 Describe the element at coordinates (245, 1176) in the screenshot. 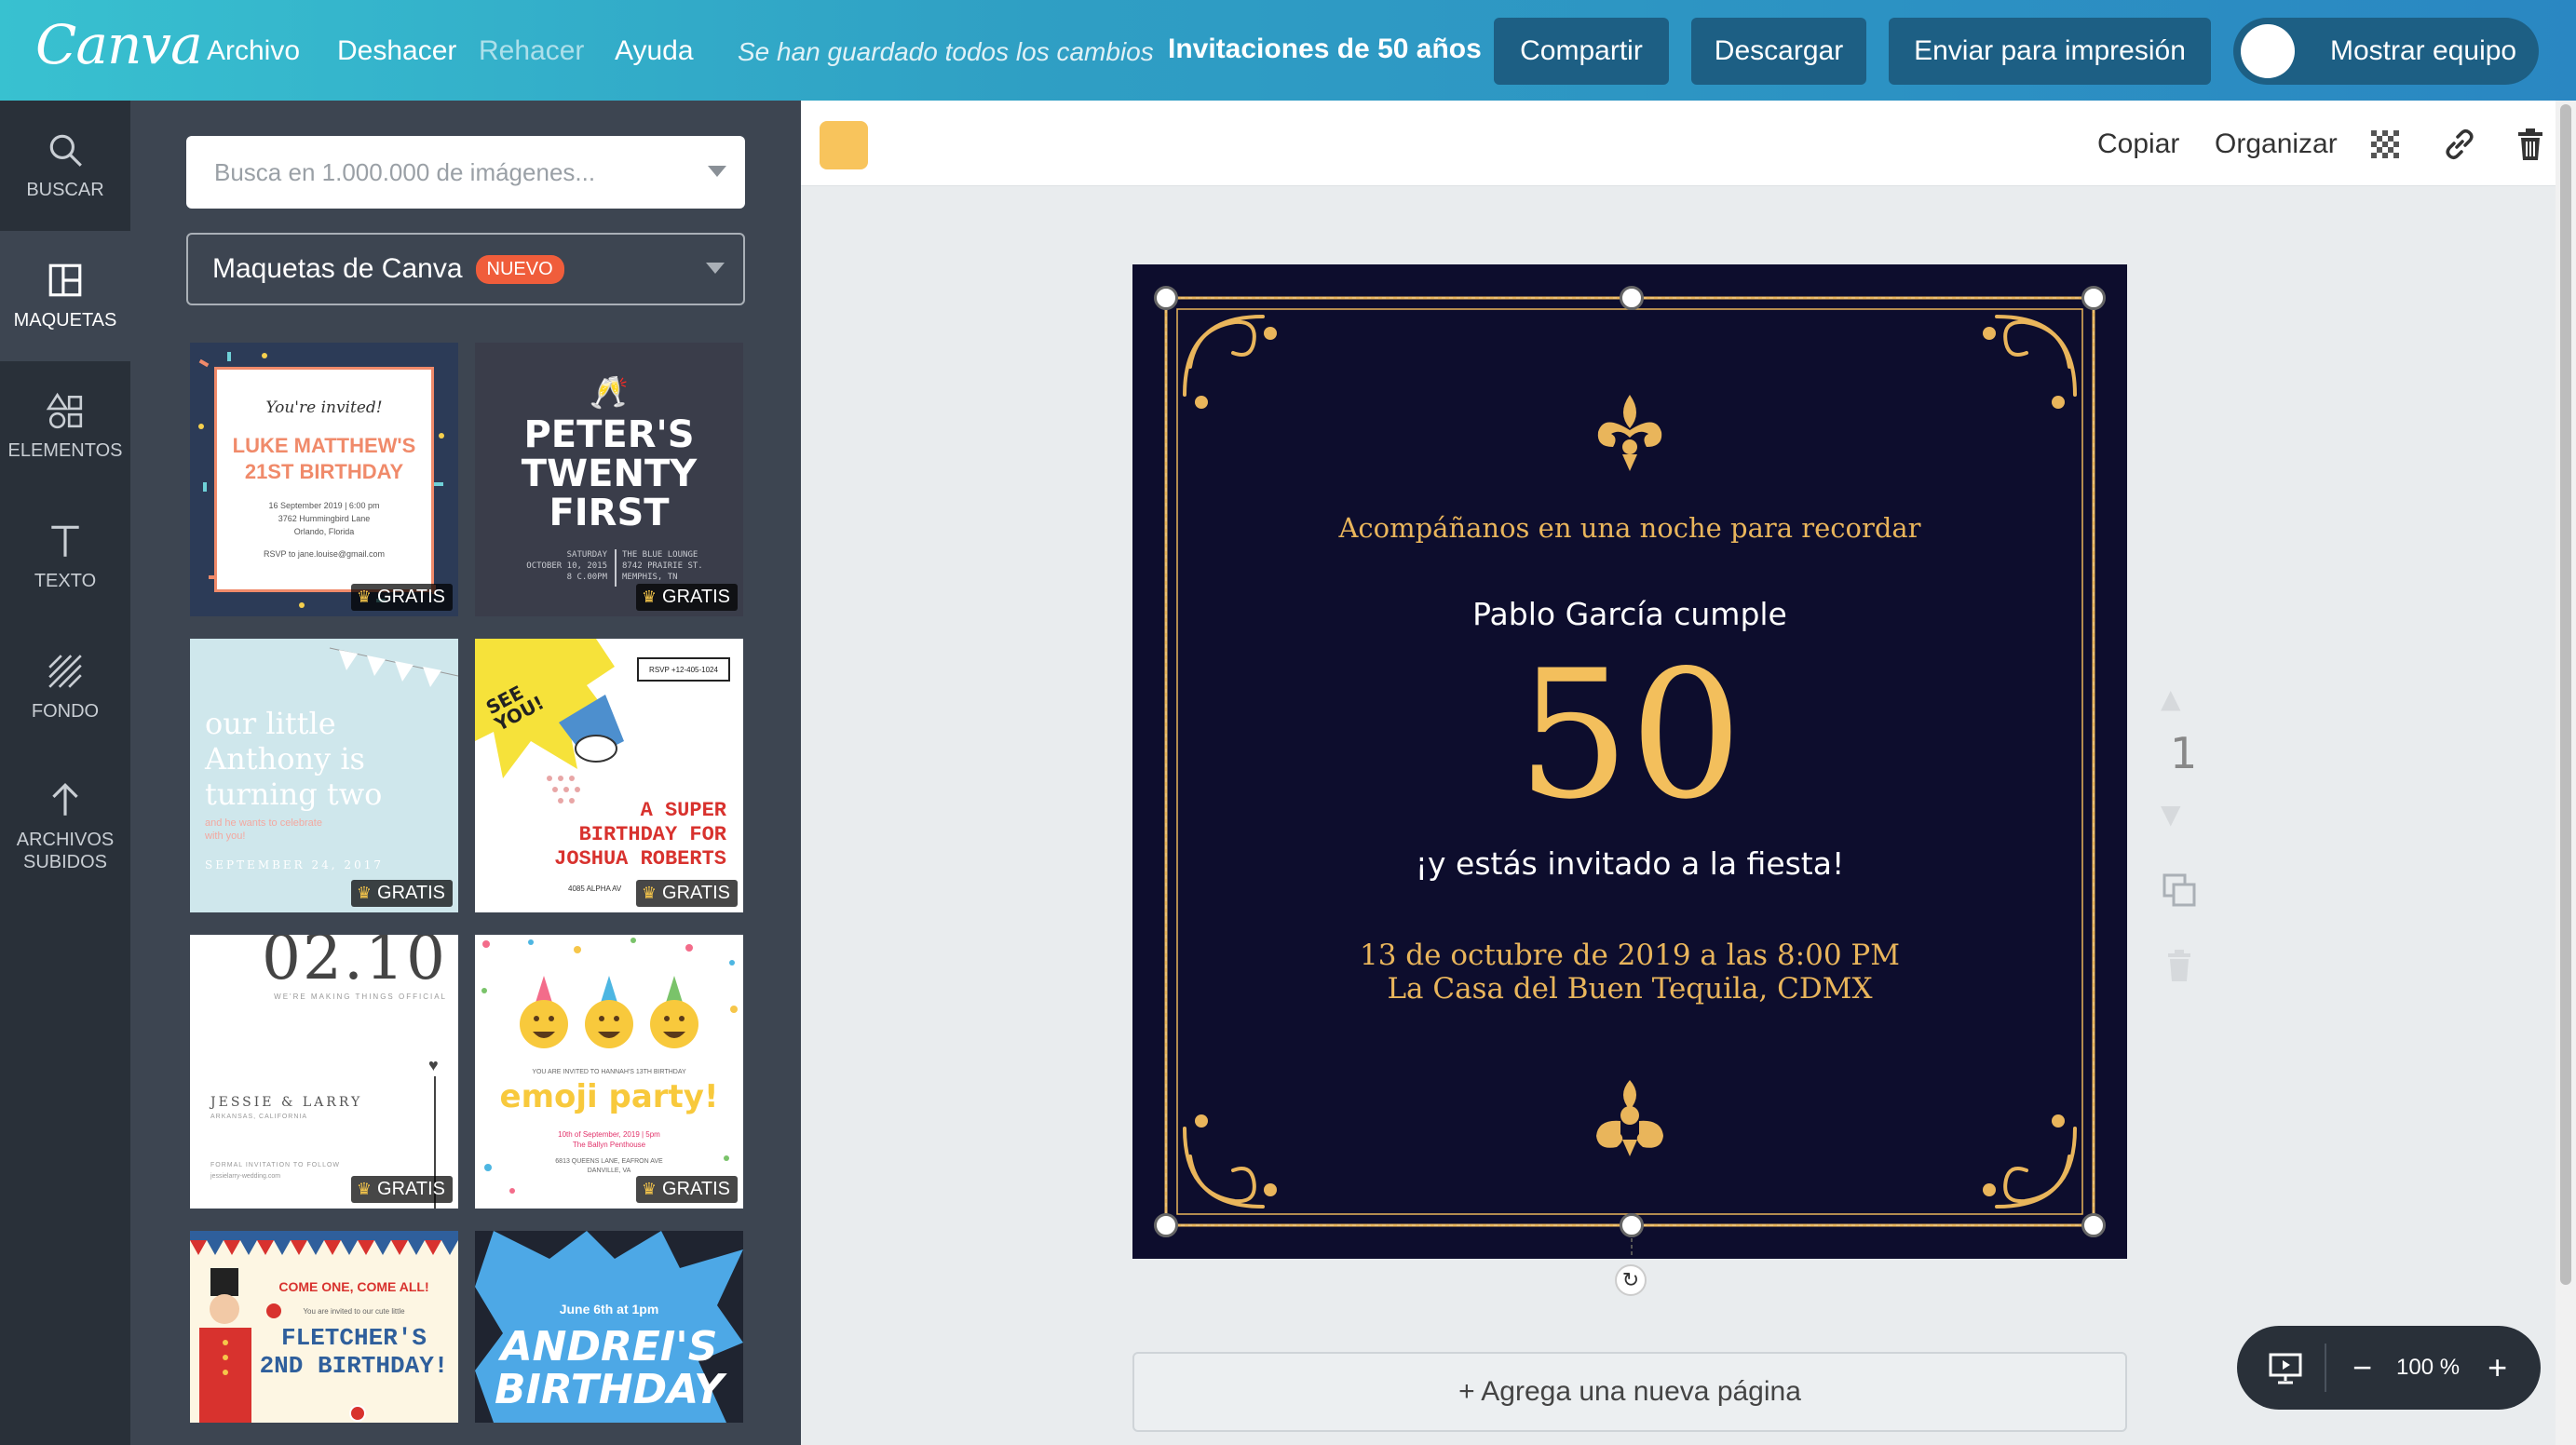

I see `jessie-site: jessielarry-wedding.com` at that location.